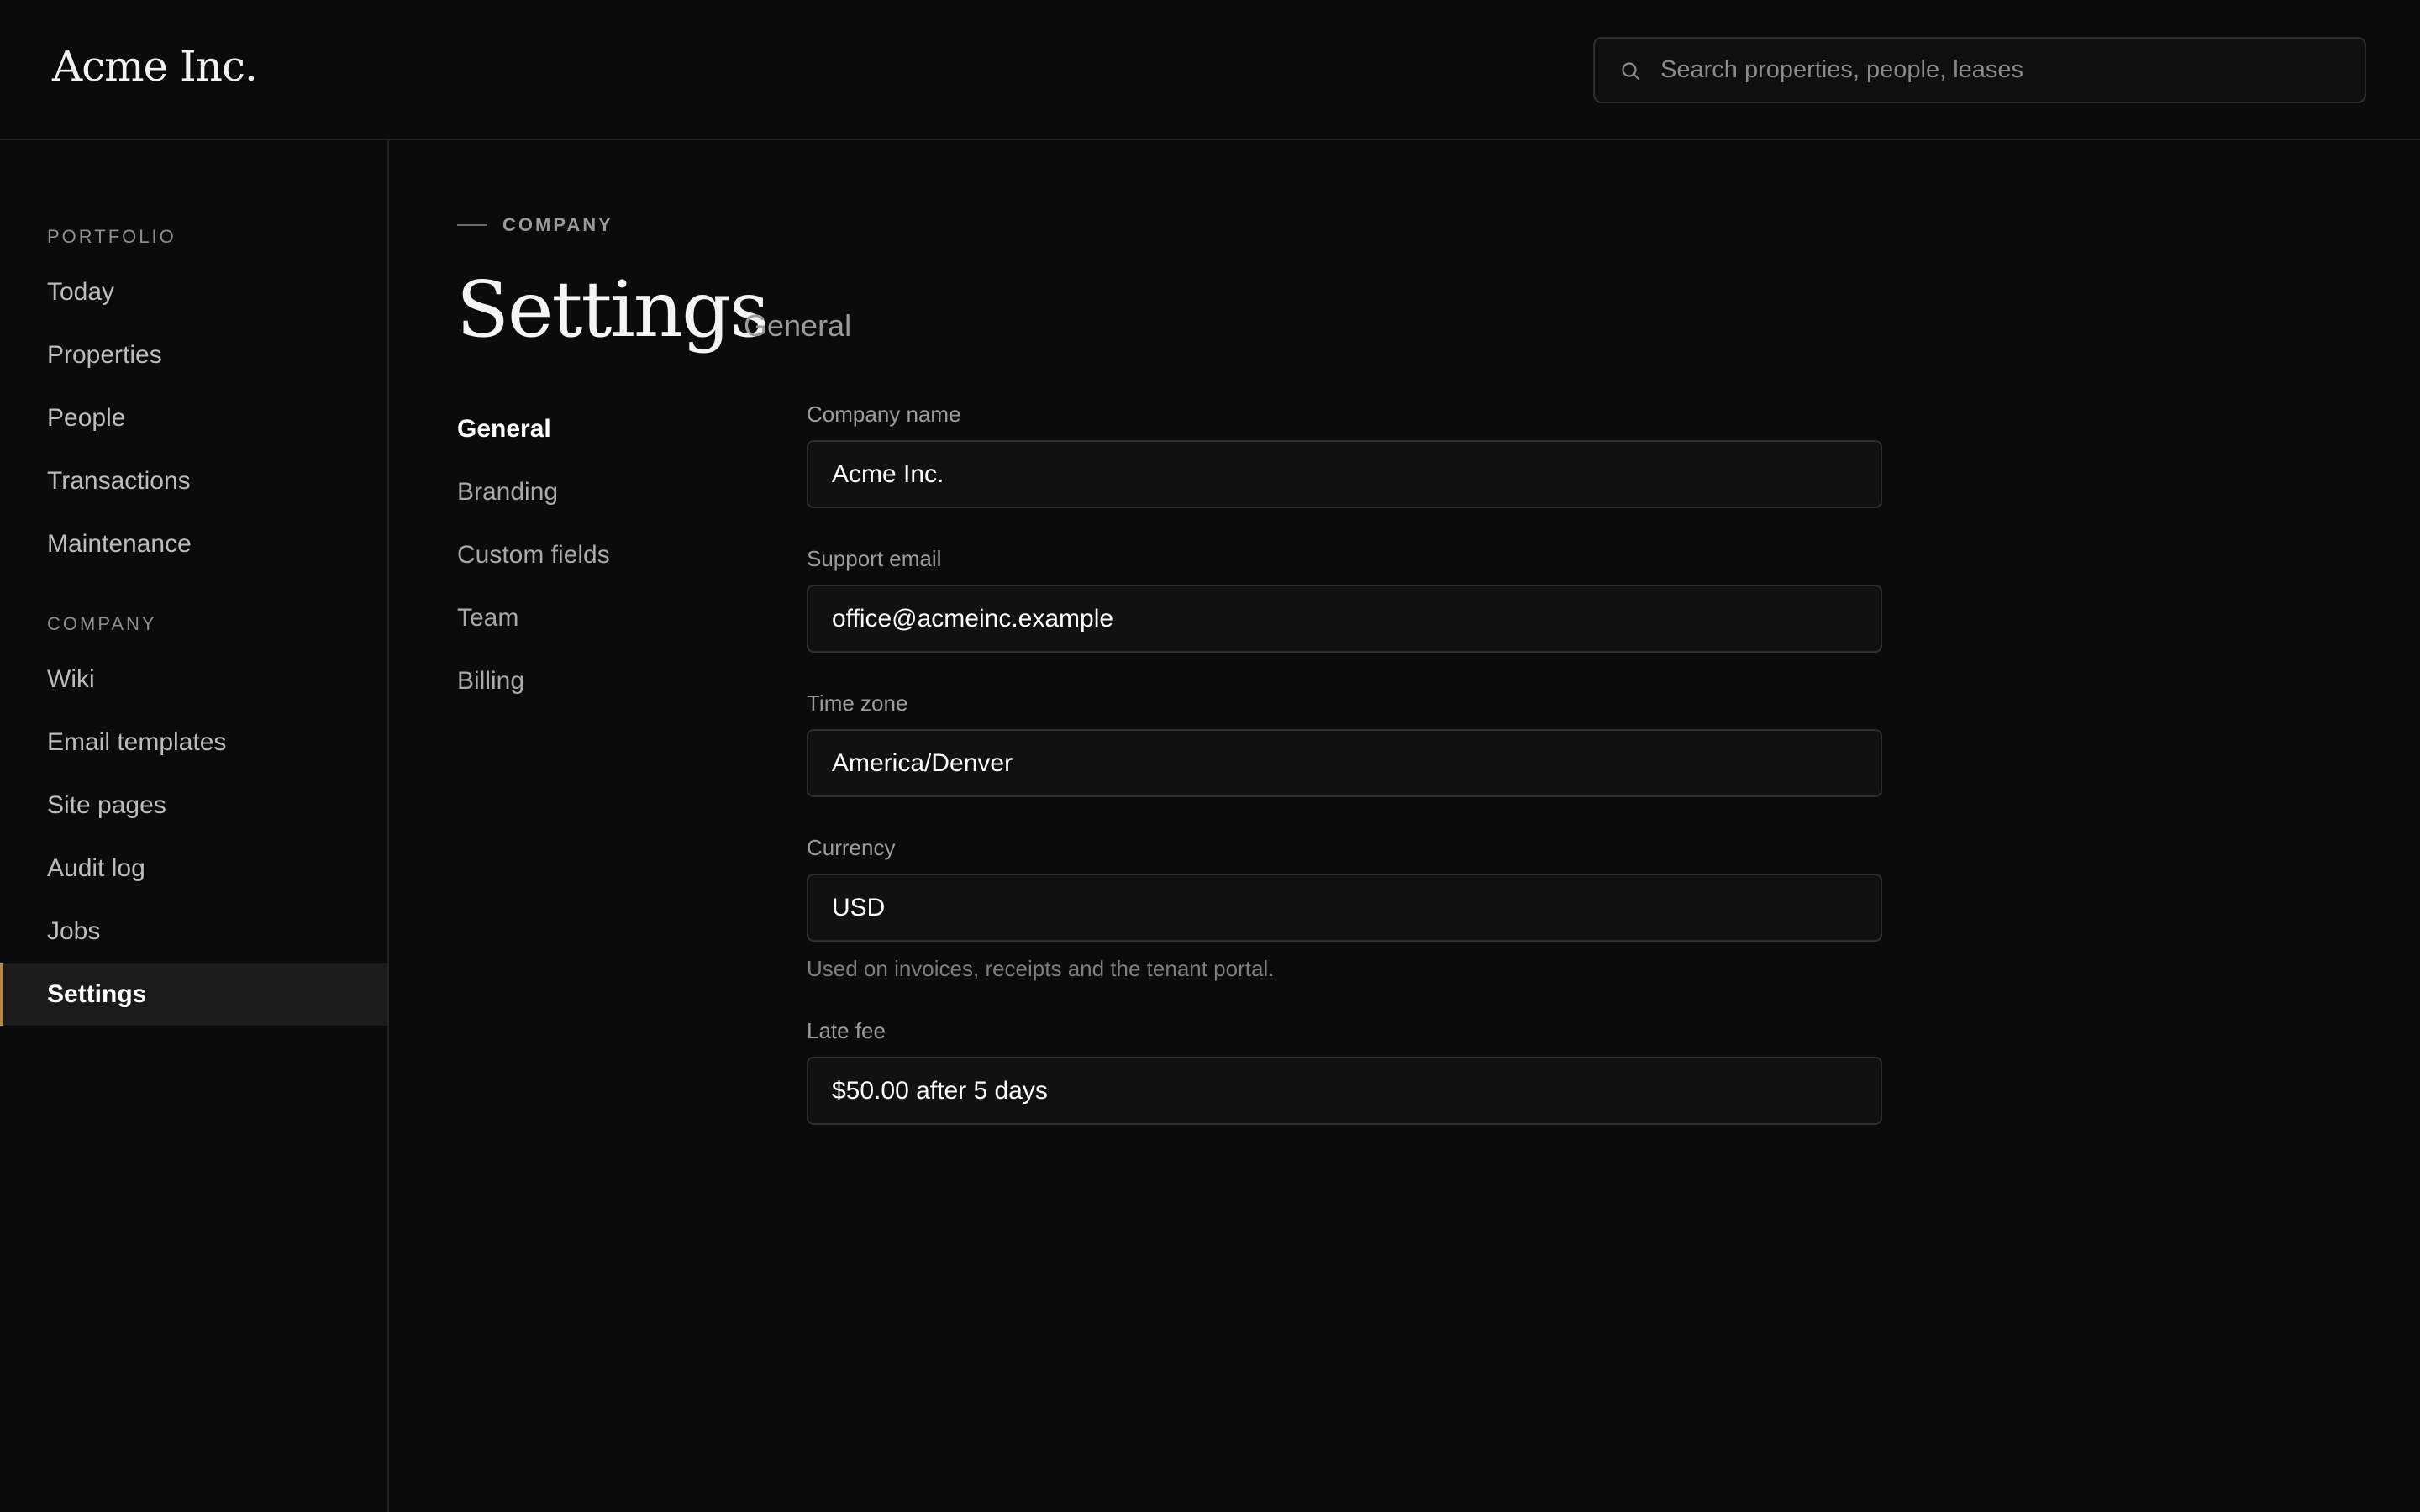 The image size is (2420, 1512). What do you see at coordinates (533, 555) in the screenshot?
I see `settings-tab-custom-fields: Custom fields` at bounding box center [533, 555].